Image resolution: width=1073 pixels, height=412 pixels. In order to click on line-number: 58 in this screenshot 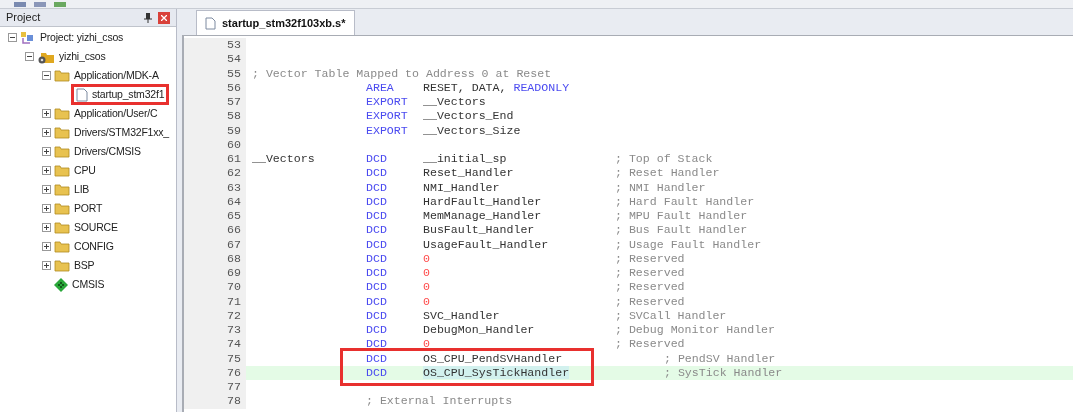, I will do `click(215, 116)`.